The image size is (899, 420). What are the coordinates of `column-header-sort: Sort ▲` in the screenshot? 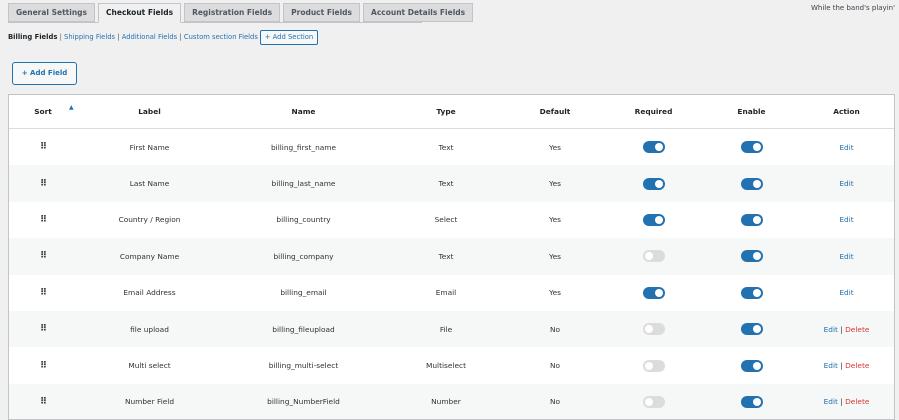 It's located at (43, 110).